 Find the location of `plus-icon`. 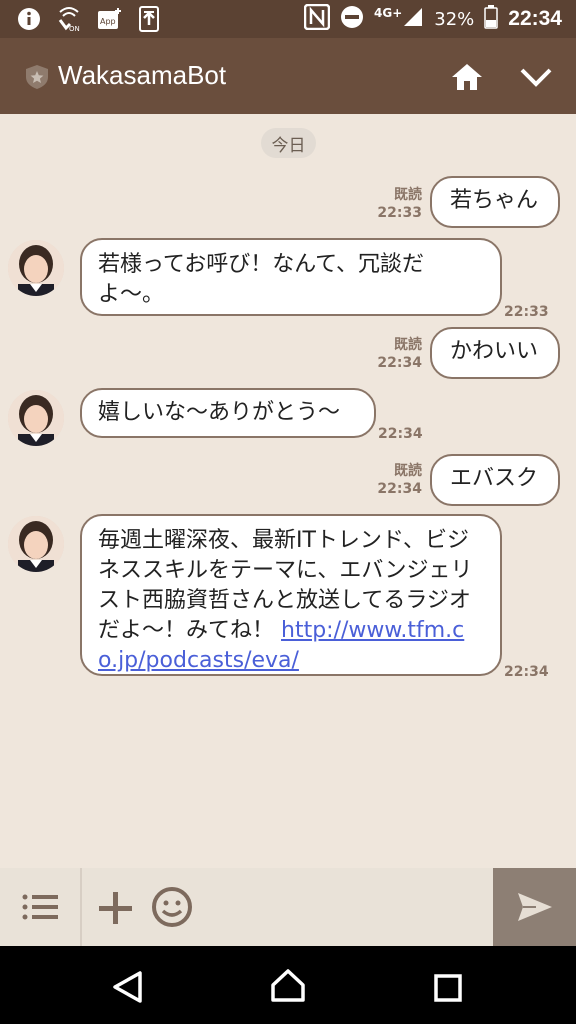

plus-icon is located at coordinates (116, 910).